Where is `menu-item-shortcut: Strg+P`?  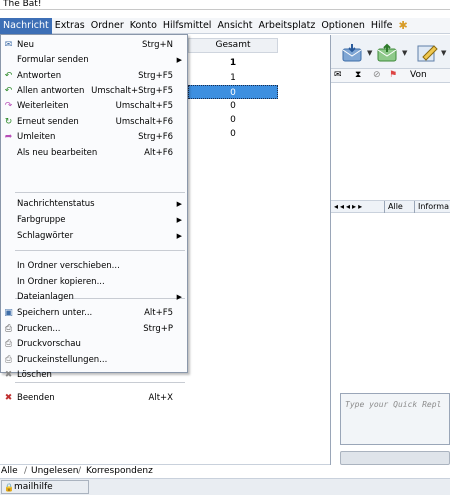 menu-item-shortcut: Strg+P is located at coordinates (158, 329).